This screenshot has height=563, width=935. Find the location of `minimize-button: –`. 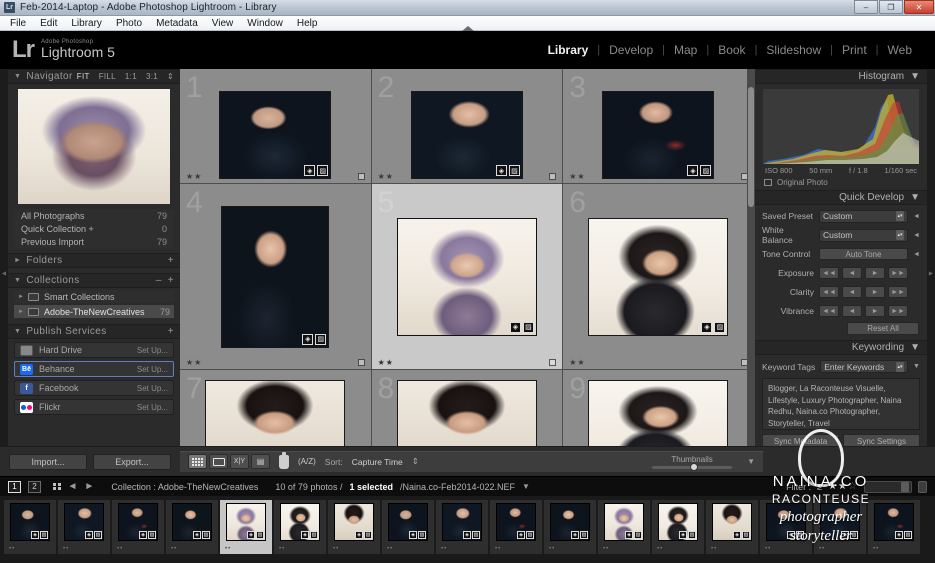

minimize-button: – is located at coordinates (866, 7).